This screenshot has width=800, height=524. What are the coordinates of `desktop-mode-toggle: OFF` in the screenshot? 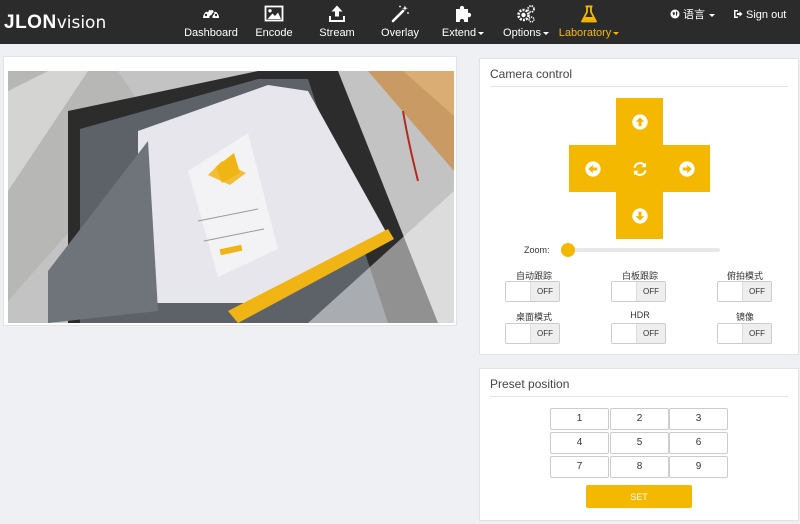 It's located at (532, 333).